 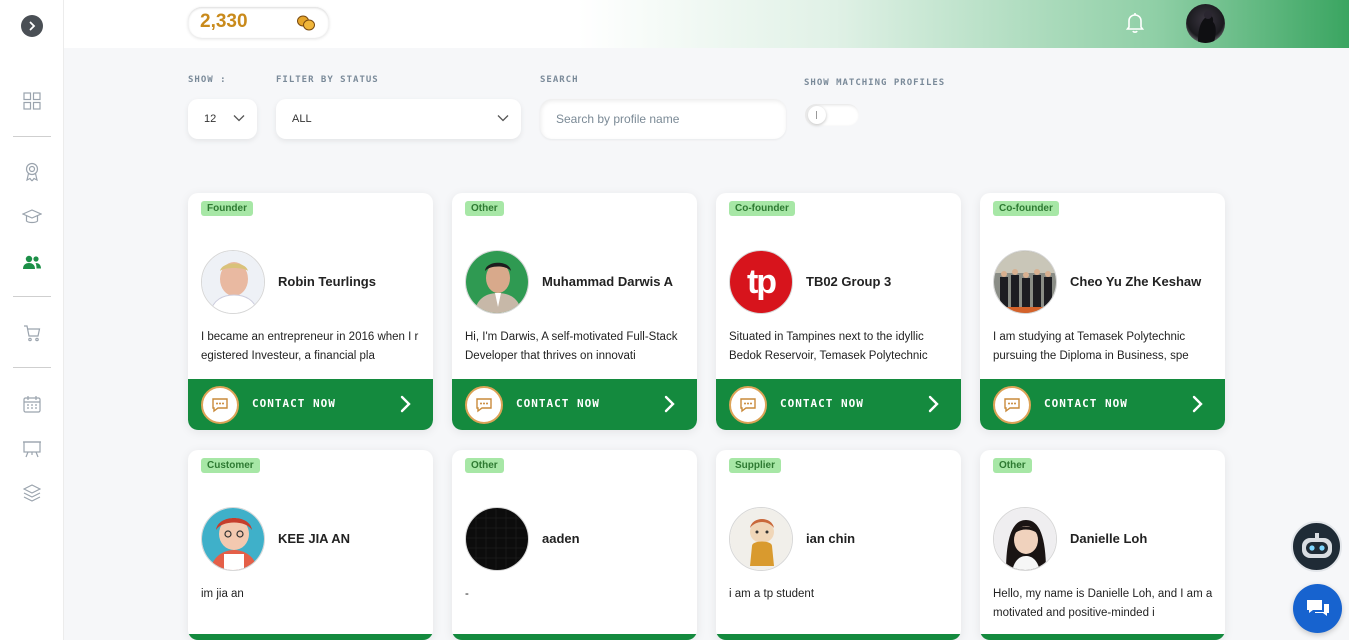 What do you see at coordinates (607, 281) in the screenshot?
I see `profile-name: Muhammad Darwis A` at bounding box center [607, 281].